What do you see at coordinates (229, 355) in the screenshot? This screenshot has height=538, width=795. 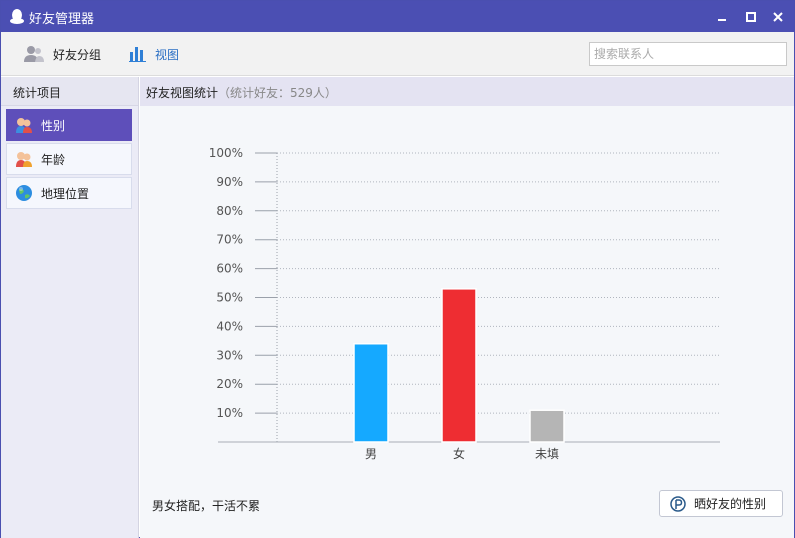 I see `y-tick-label: 30%` at bounding box center [229, 355].